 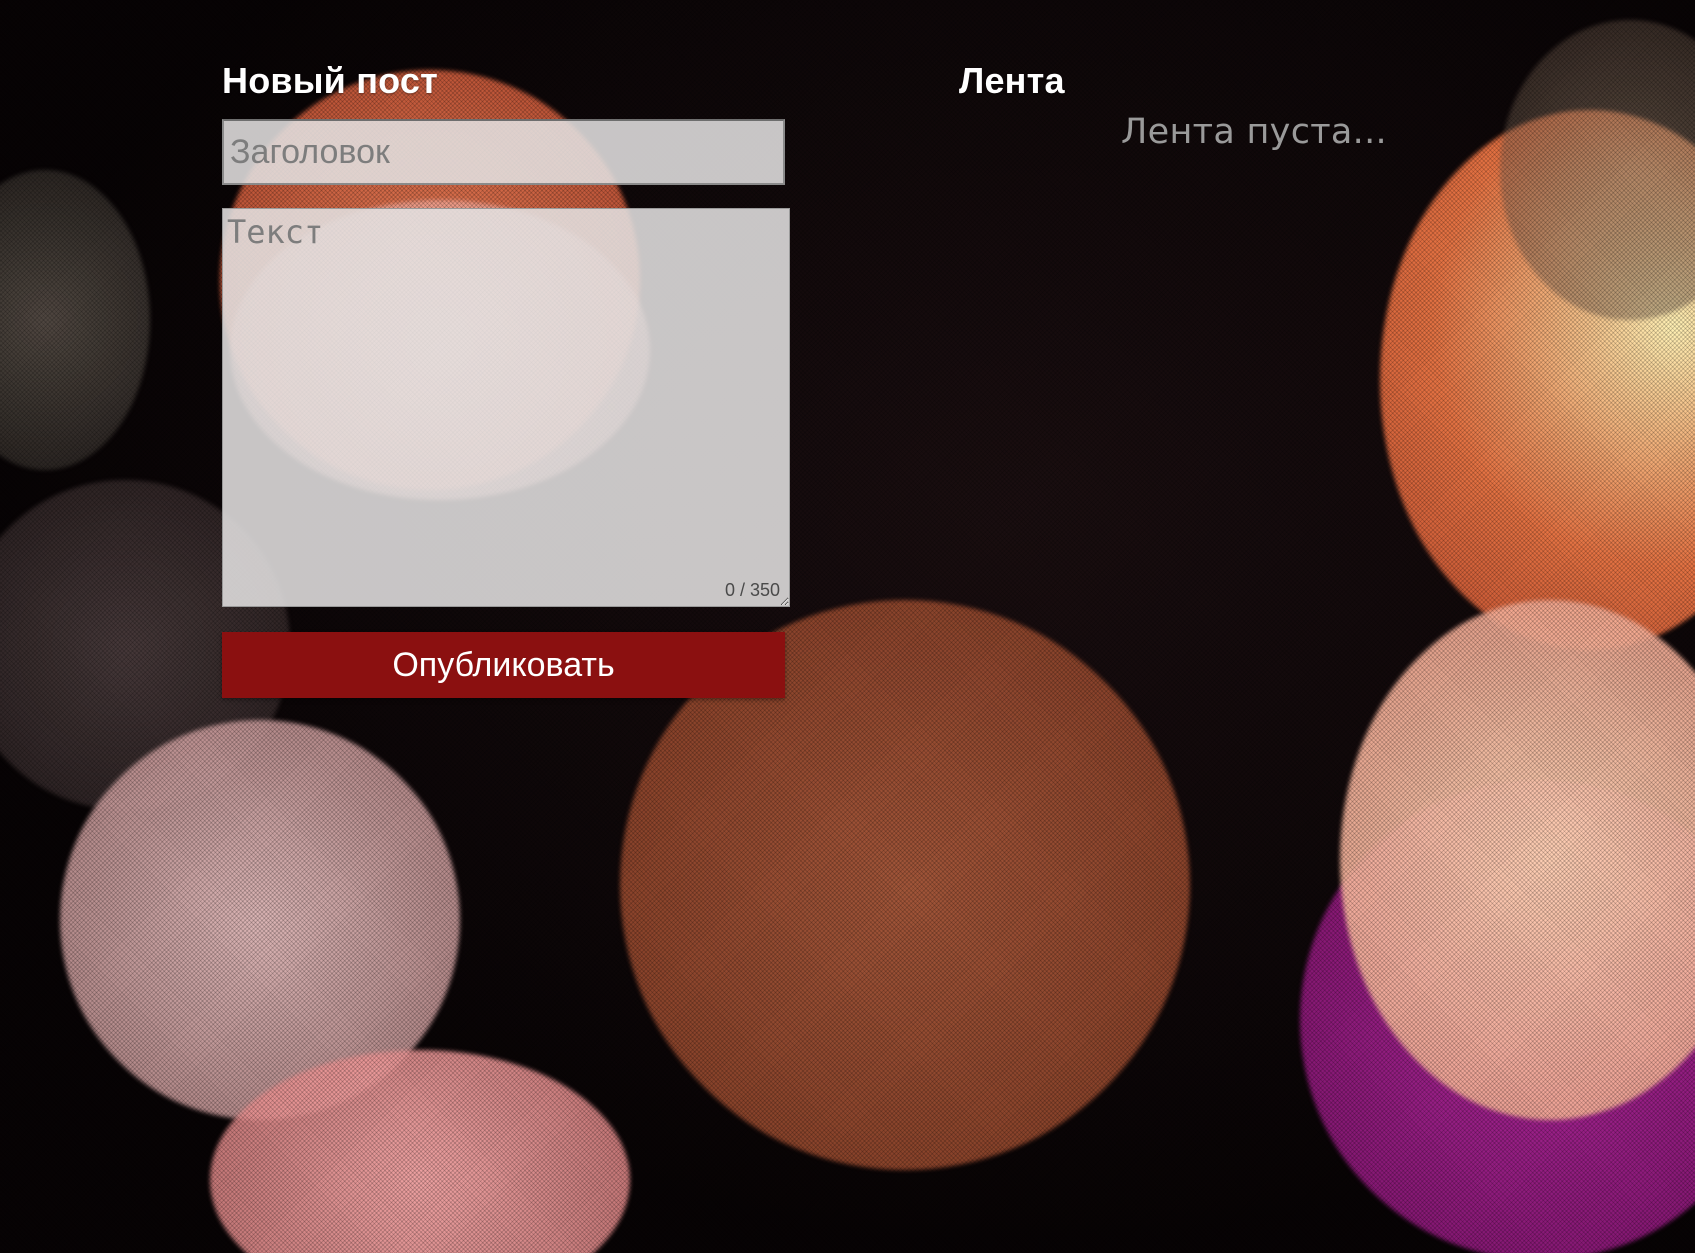 I want to click on new-post-heading: Новый пост, so click(x=330, y=80).